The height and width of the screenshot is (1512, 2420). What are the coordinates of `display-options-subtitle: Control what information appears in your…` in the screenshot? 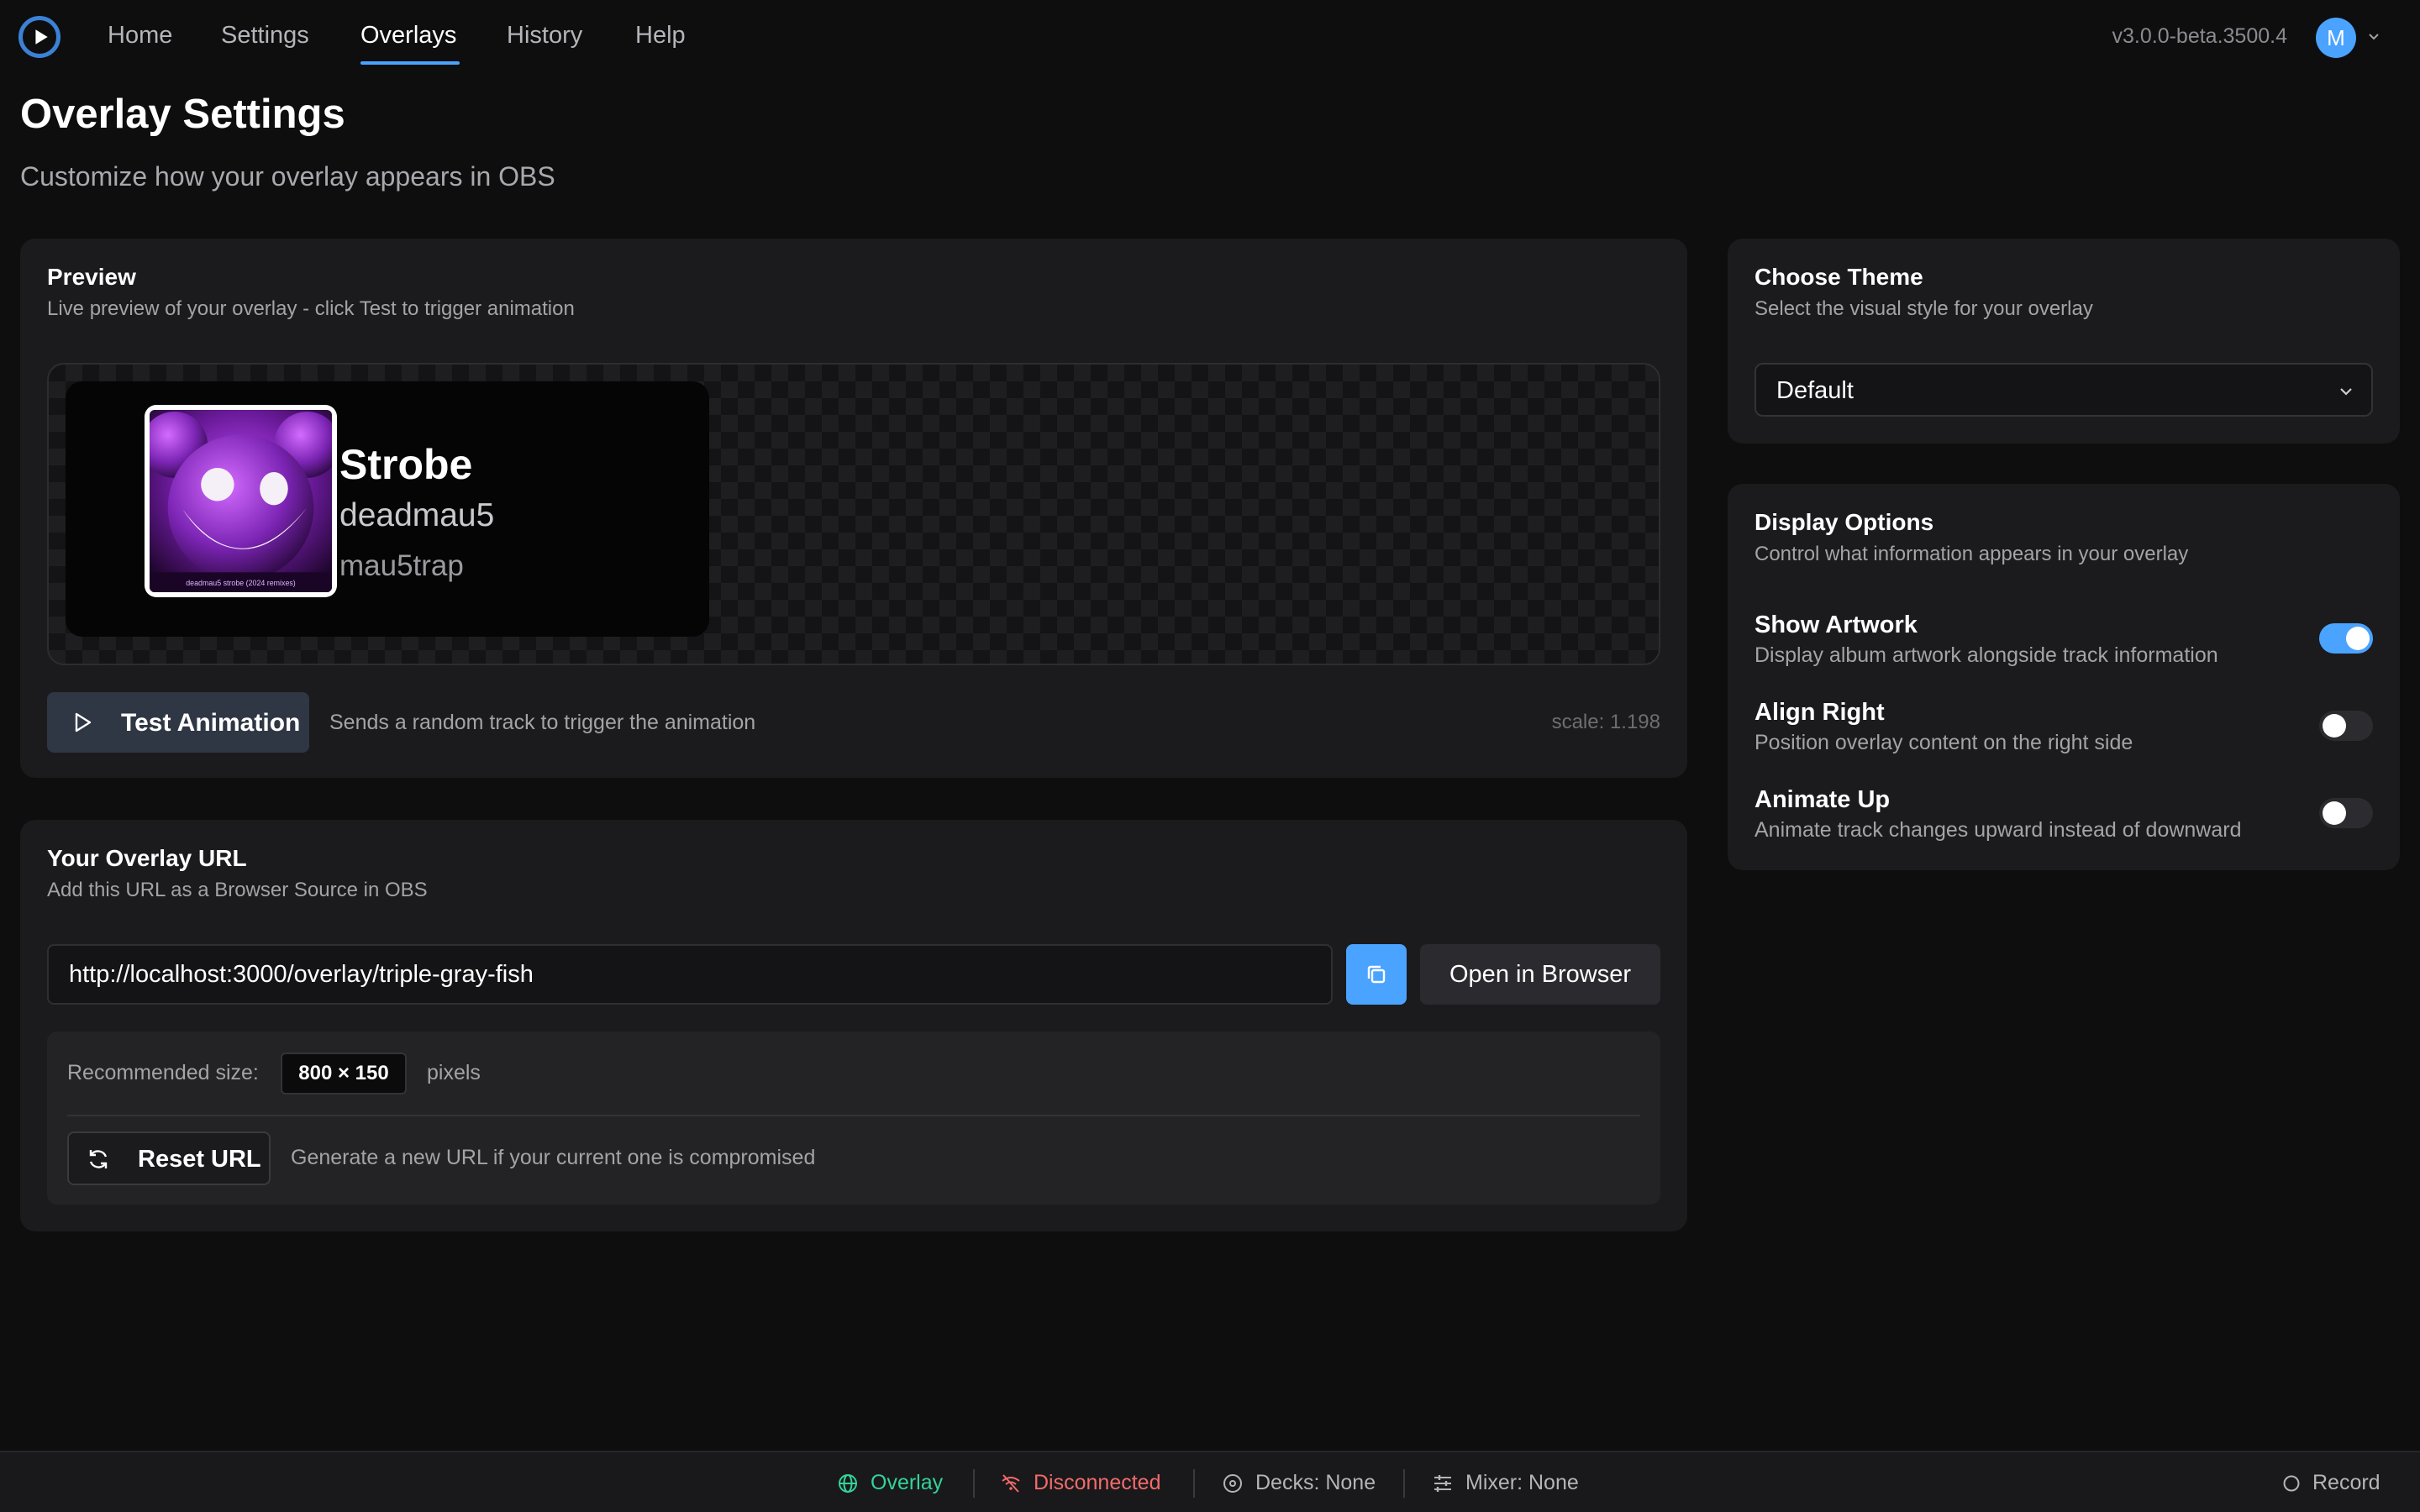 It's located at (1972, 554).